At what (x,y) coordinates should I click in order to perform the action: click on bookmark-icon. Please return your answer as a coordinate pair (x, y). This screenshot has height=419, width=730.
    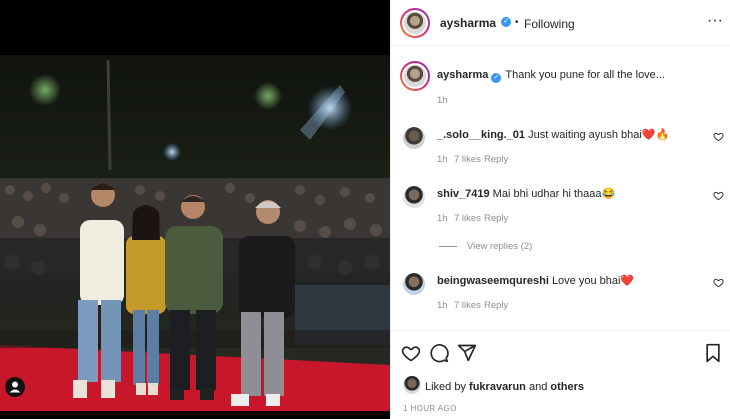
    Looking at the image, I should click on (713, 355).